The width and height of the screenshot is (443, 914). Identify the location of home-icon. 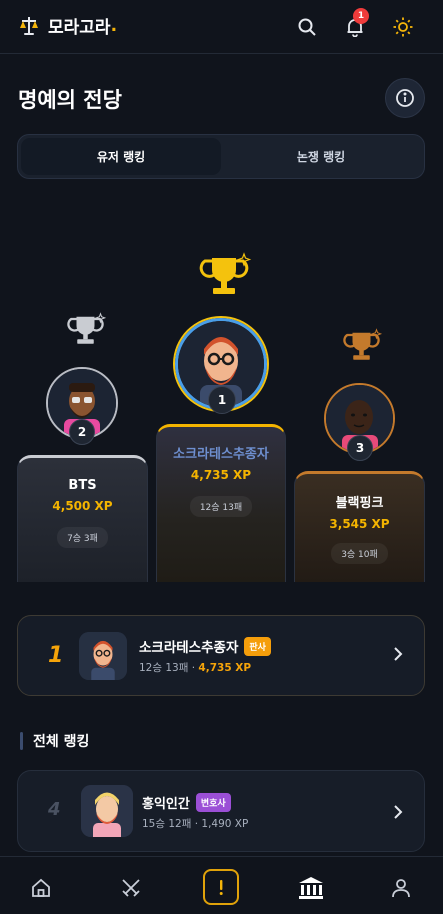
(41, 887).